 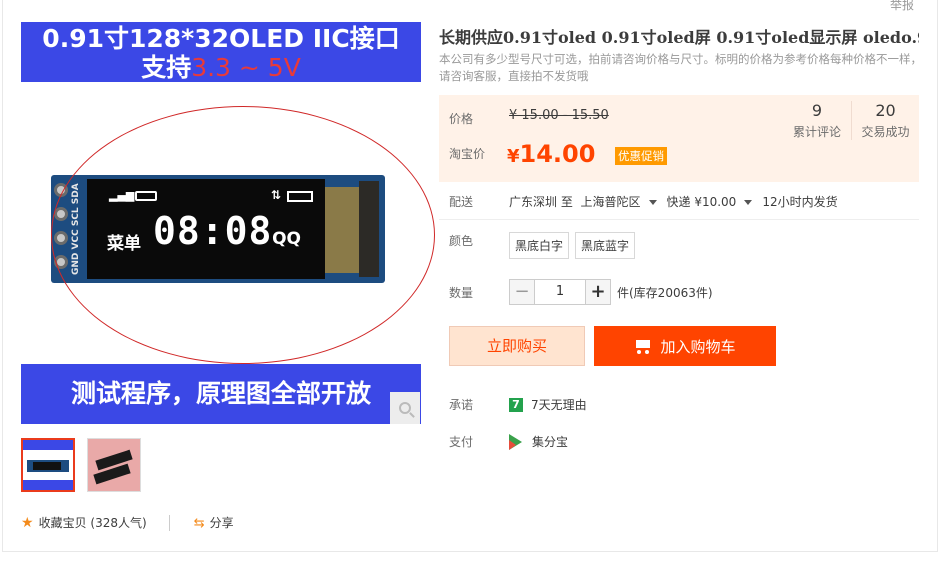 What do you see at coordinates (221, 38) in the screenshot?
I see `banner-top-line1: 0.91寸128*32OLED IIC接口` at bounding box center [221, 38].